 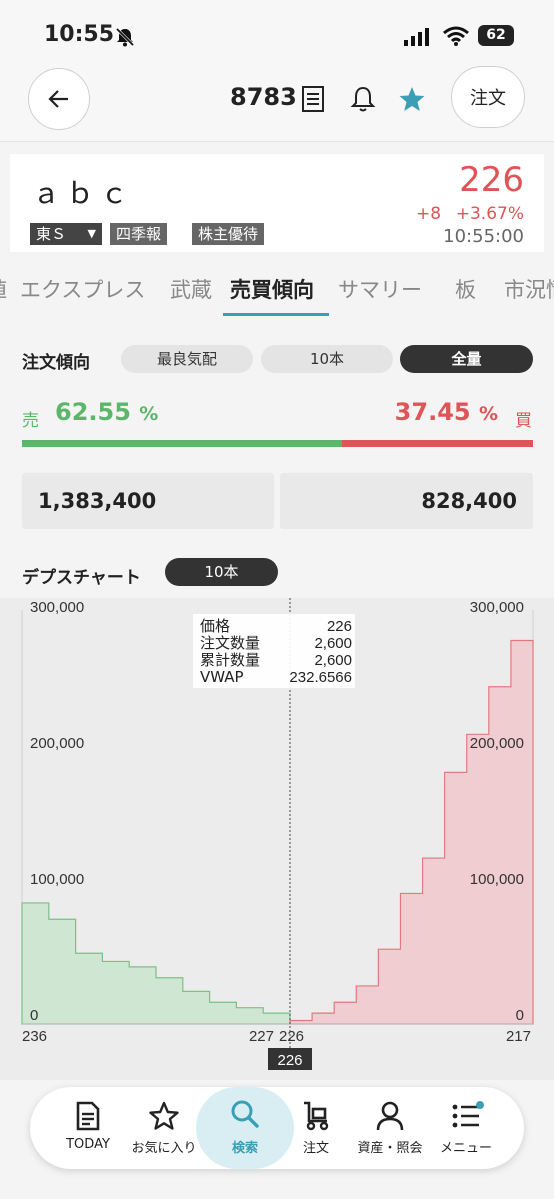 What do you see at coordinates (57, 743) in the screenshot?
I see `y-tick-left: 200,000` at bounding box center [57, 743].